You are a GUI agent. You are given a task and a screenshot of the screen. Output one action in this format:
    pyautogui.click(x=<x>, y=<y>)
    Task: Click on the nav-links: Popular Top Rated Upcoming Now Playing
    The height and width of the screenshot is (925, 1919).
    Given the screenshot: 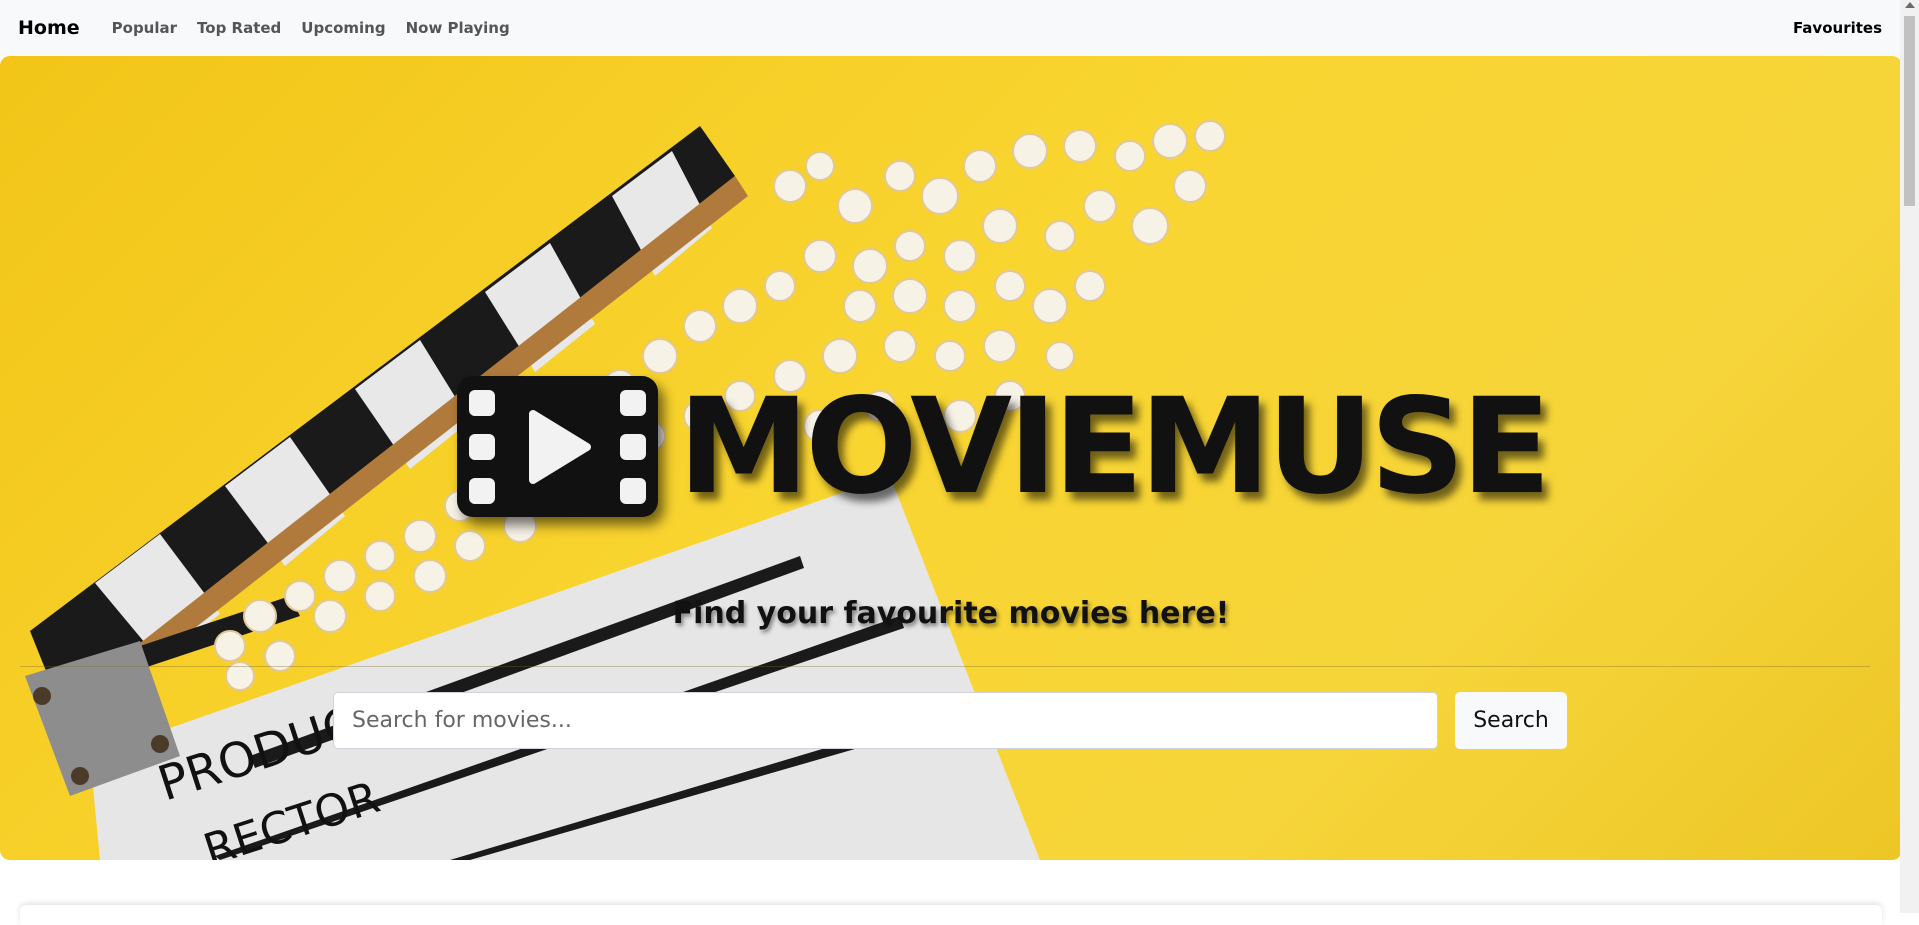 What is the action you would take?
    pyautogui.click(x=321, y=28)
    